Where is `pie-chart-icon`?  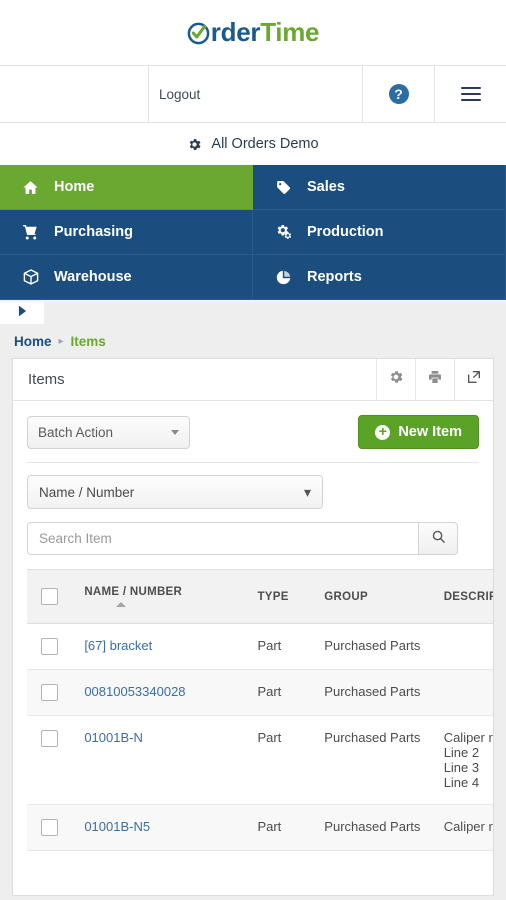
pie-chart-icon is located at coordinates (286, 277).